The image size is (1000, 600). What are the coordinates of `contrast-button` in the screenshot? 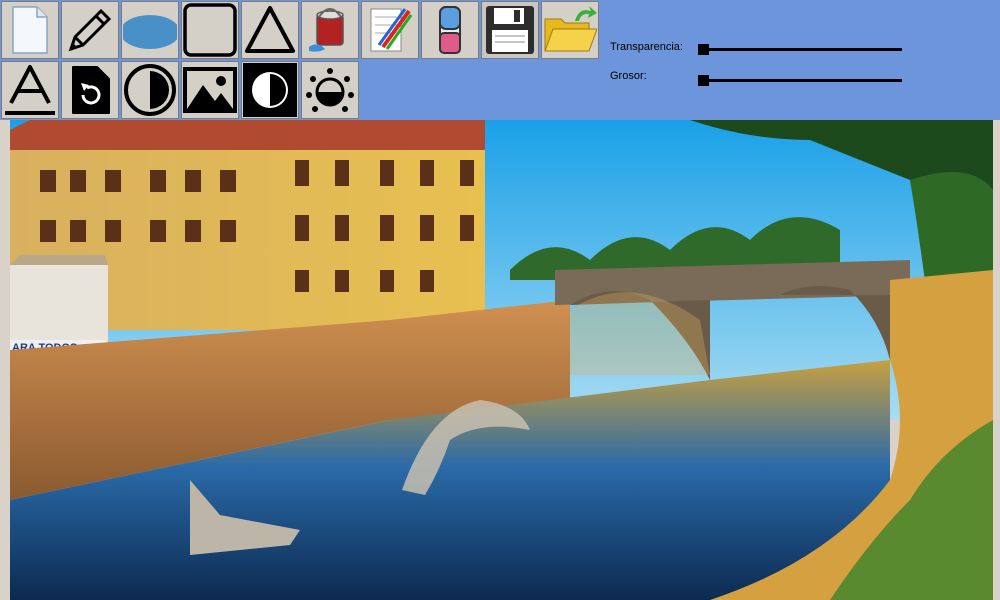 It's located at (150, 90).